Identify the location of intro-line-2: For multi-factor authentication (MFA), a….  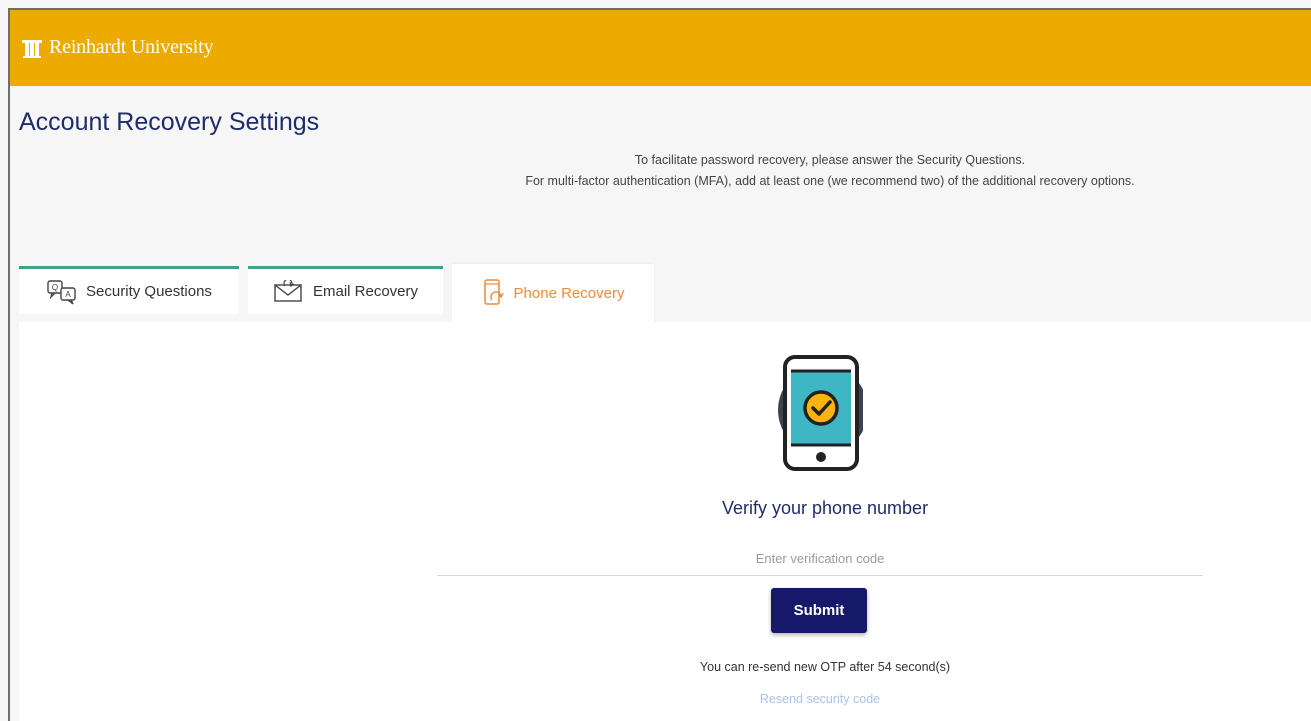
(830, 181).